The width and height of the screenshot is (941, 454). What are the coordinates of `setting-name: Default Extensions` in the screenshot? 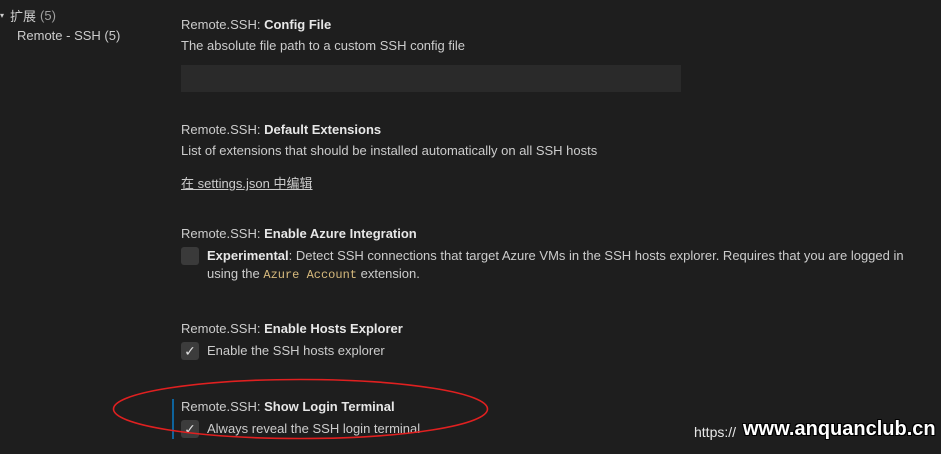 It's located at (323, 129).